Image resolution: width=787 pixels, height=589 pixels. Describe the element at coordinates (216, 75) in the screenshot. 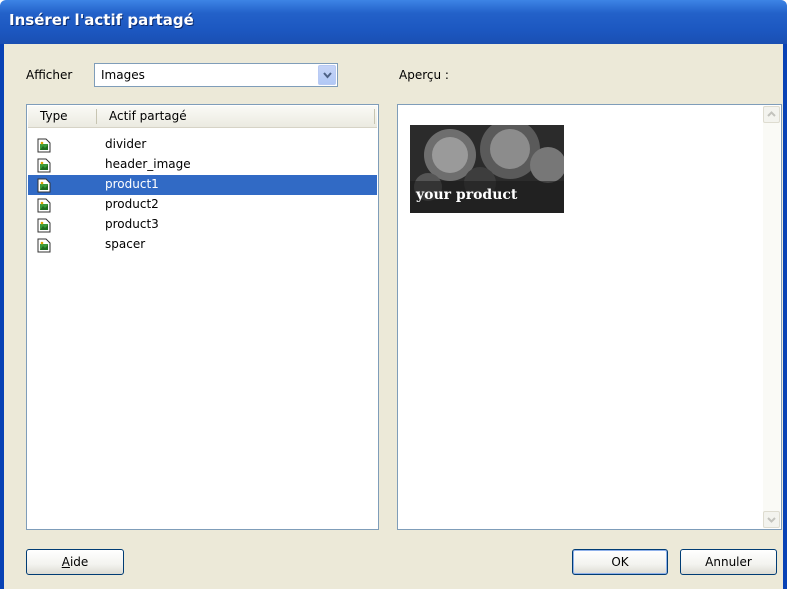

I see `filter-dropdown: Images` at that location.